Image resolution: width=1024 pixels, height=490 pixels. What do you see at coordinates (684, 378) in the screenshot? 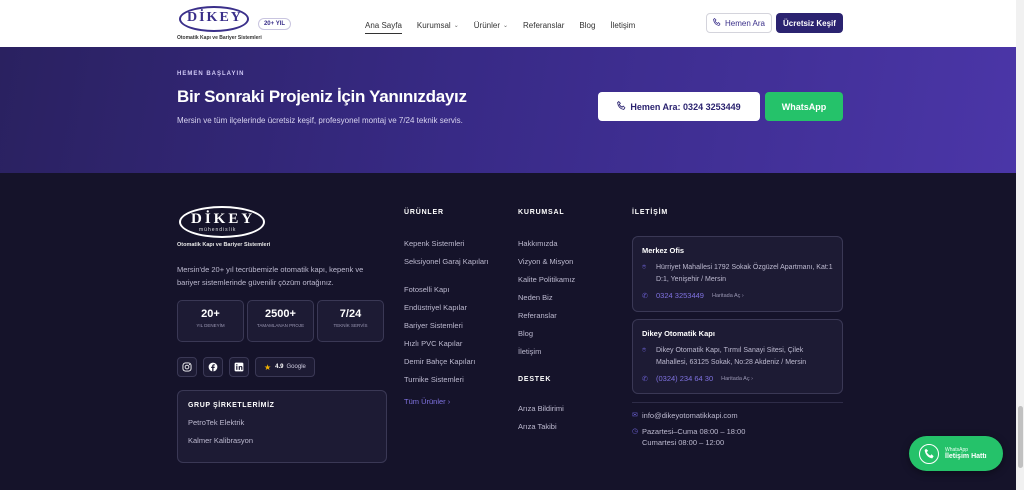
I see `office-phone: (0324) 234 64 30` at bounding box center [684, 378].